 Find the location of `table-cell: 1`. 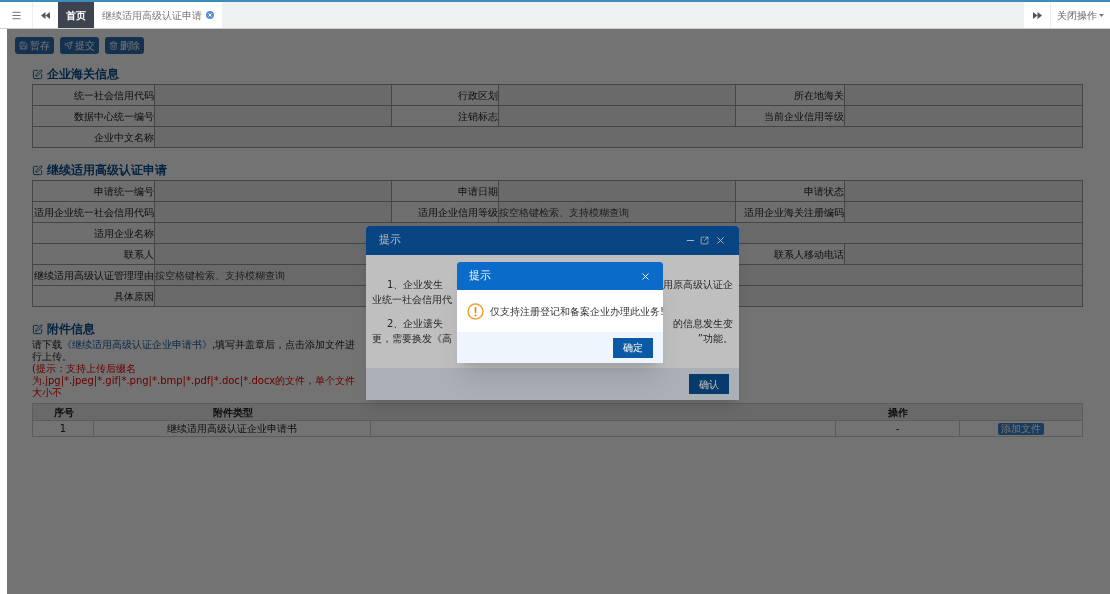

table-cell: 1 is located at coordinates (63, 428).